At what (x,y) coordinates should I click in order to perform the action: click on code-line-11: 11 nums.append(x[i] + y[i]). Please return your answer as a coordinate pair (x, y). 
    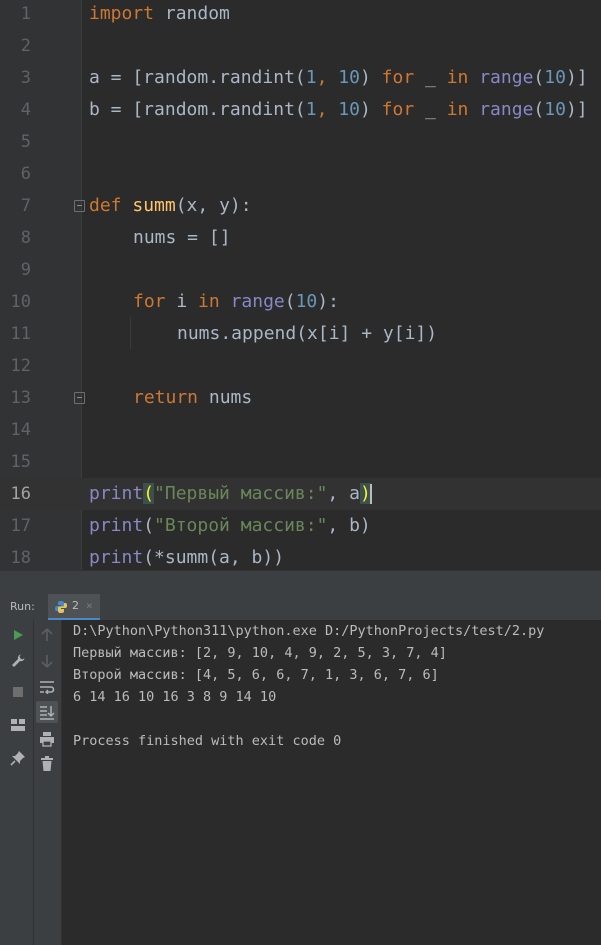
    Looking at the image, I should click on (300, 334).